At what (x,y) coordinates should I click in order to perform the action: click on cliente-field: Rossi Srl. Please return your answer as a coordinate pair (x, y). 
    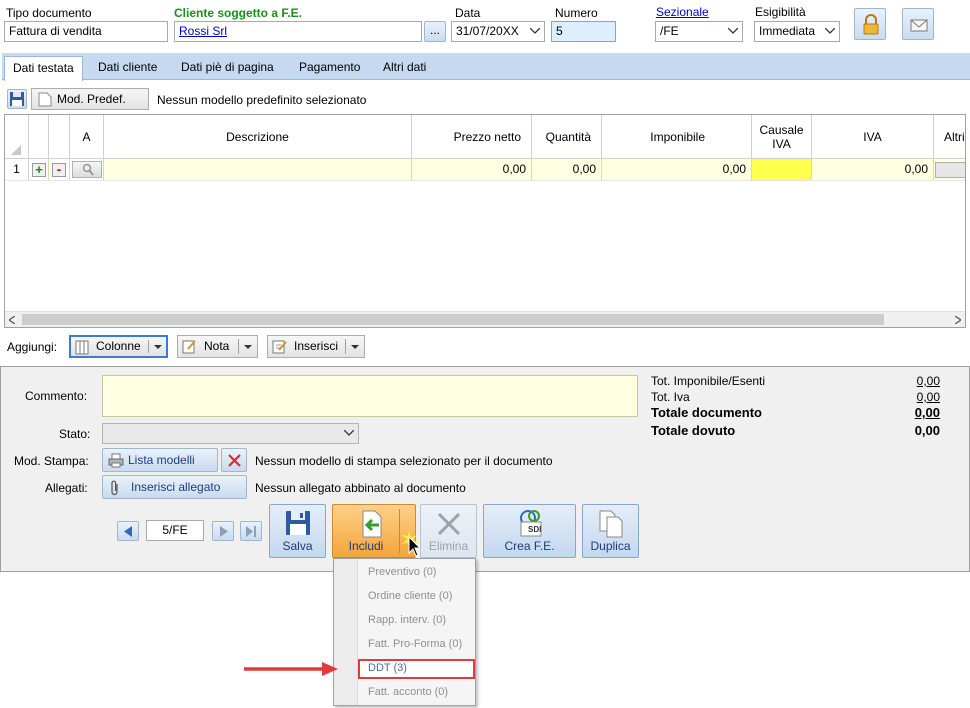
    Looking at the image, I should click on (298, 31).